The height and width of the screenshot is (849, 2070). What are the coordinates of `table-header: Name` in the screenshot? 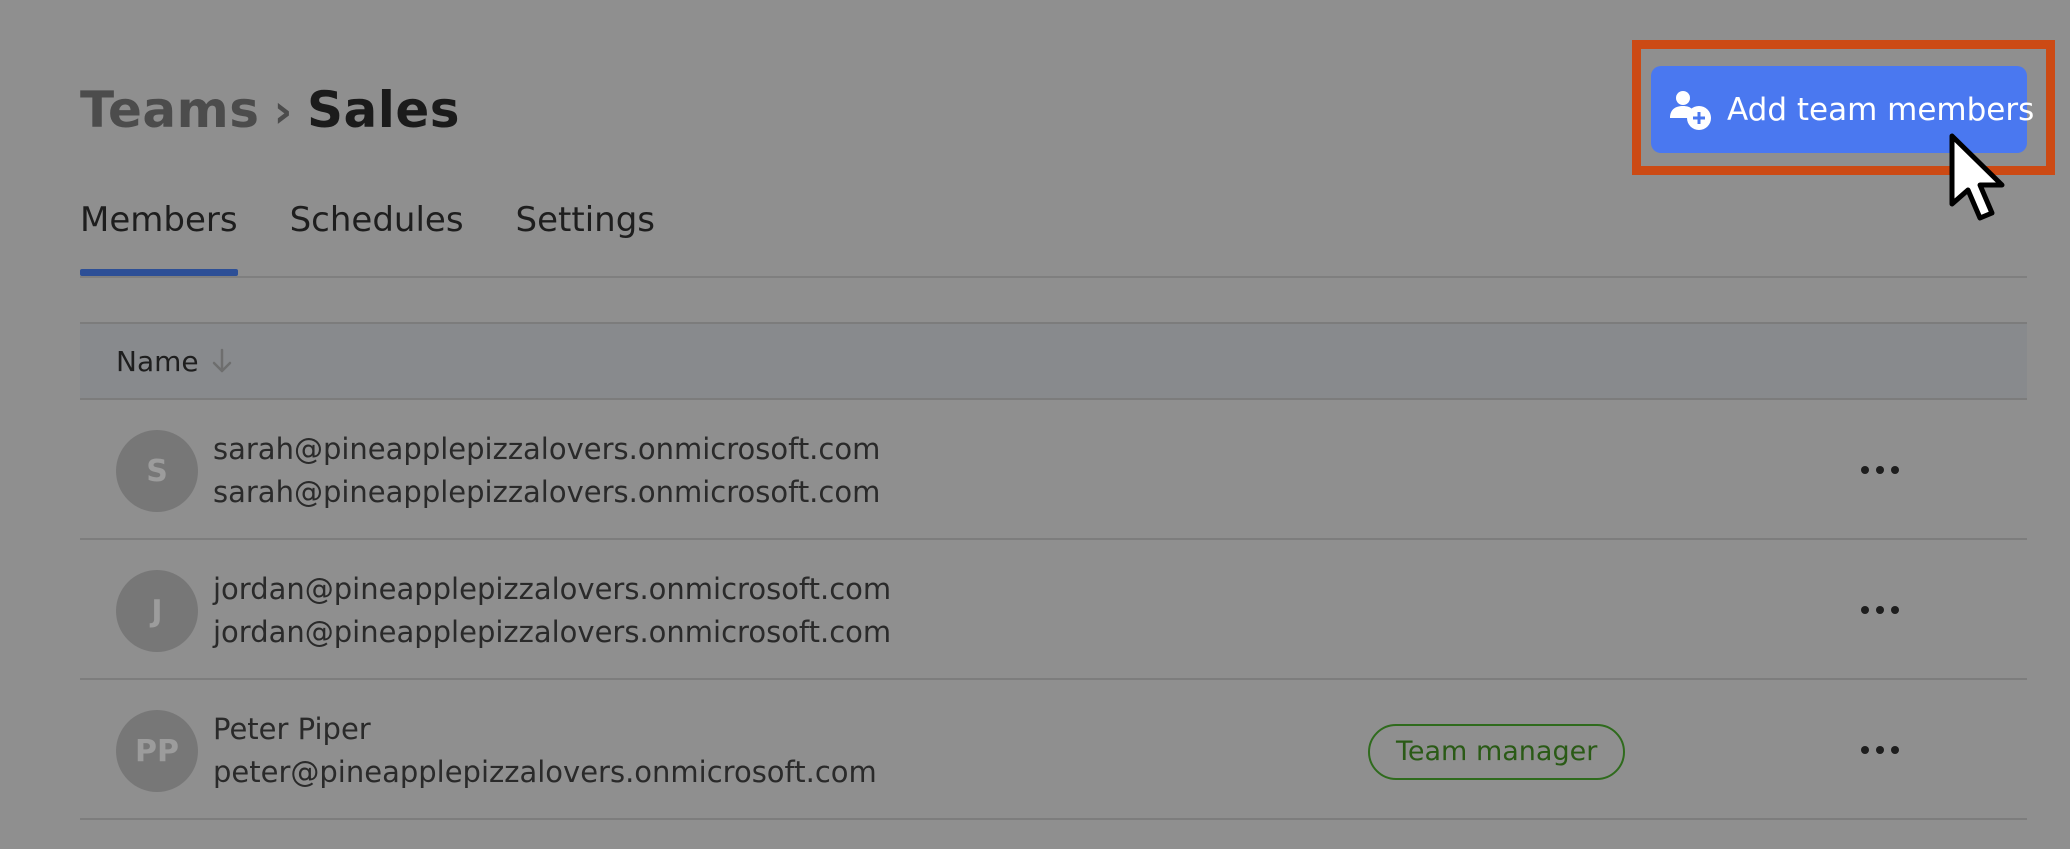 It's located at (1053, 361).